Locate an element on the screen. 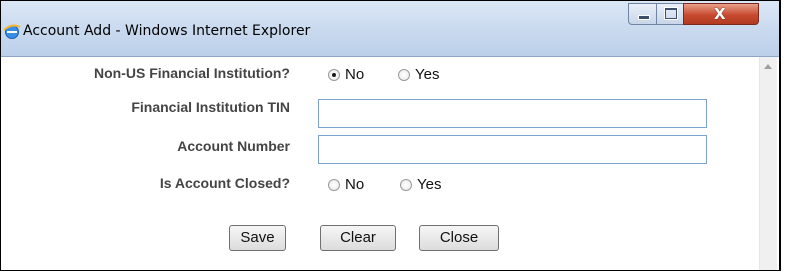  maximize-button is located at coordinates (670, 14).